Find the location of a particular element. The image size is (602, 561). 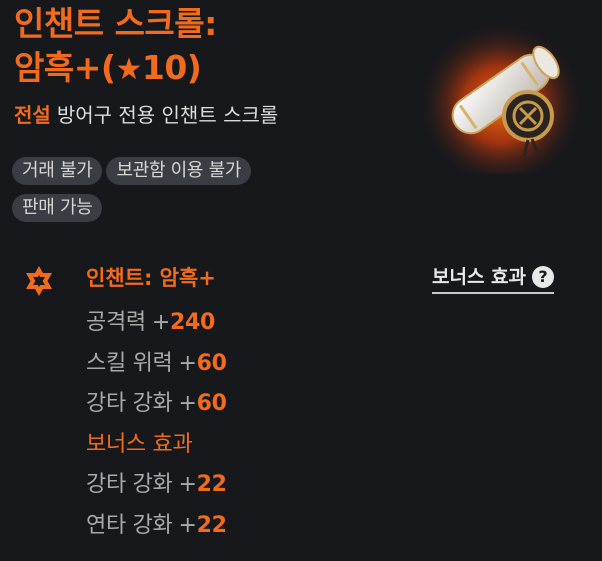

stat-value: 240 is located at coordinates (192, 322).